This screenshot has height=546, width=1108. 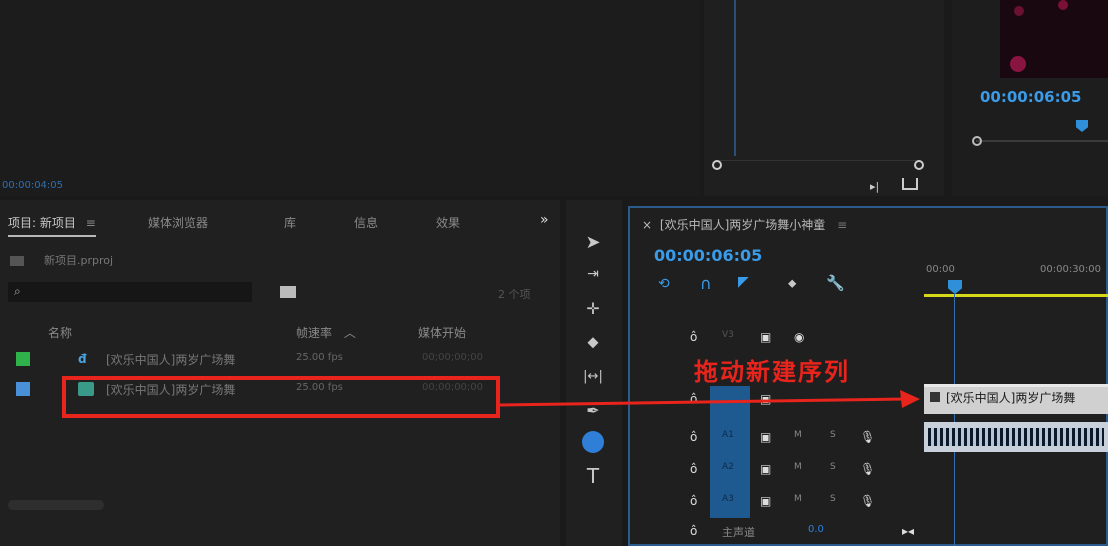 What do you see at coordinates (1016, 437) in the screenshot?
I see `audio-clip` at bounding box center [1016, 437].